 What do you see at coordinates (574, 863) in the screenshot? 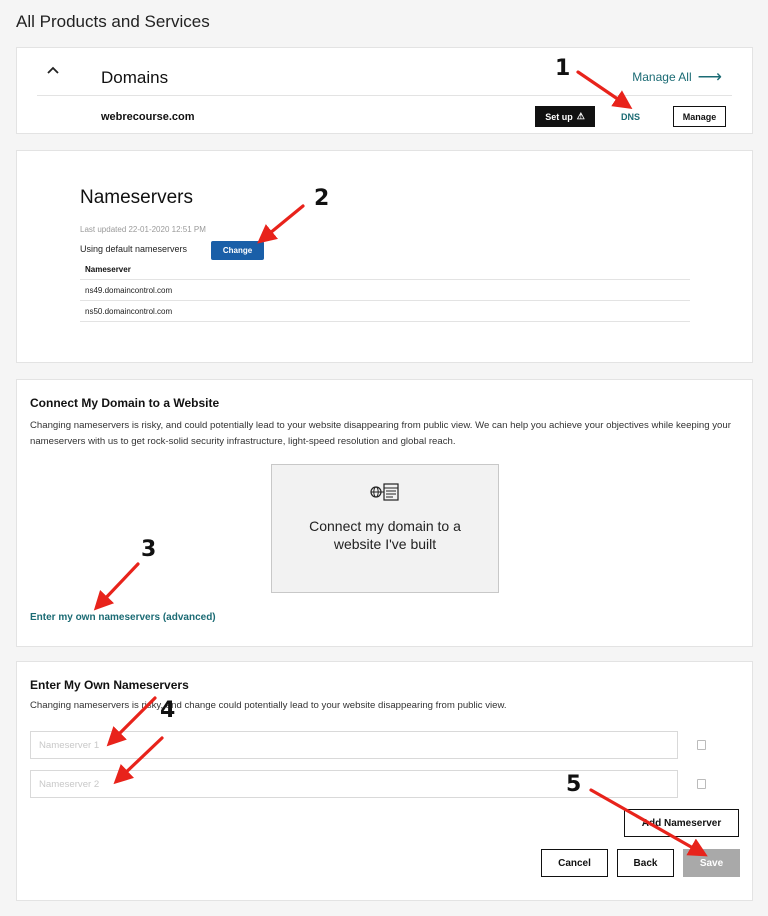
I see `cancel-button: Cancel` at bounding box center [574, 863].